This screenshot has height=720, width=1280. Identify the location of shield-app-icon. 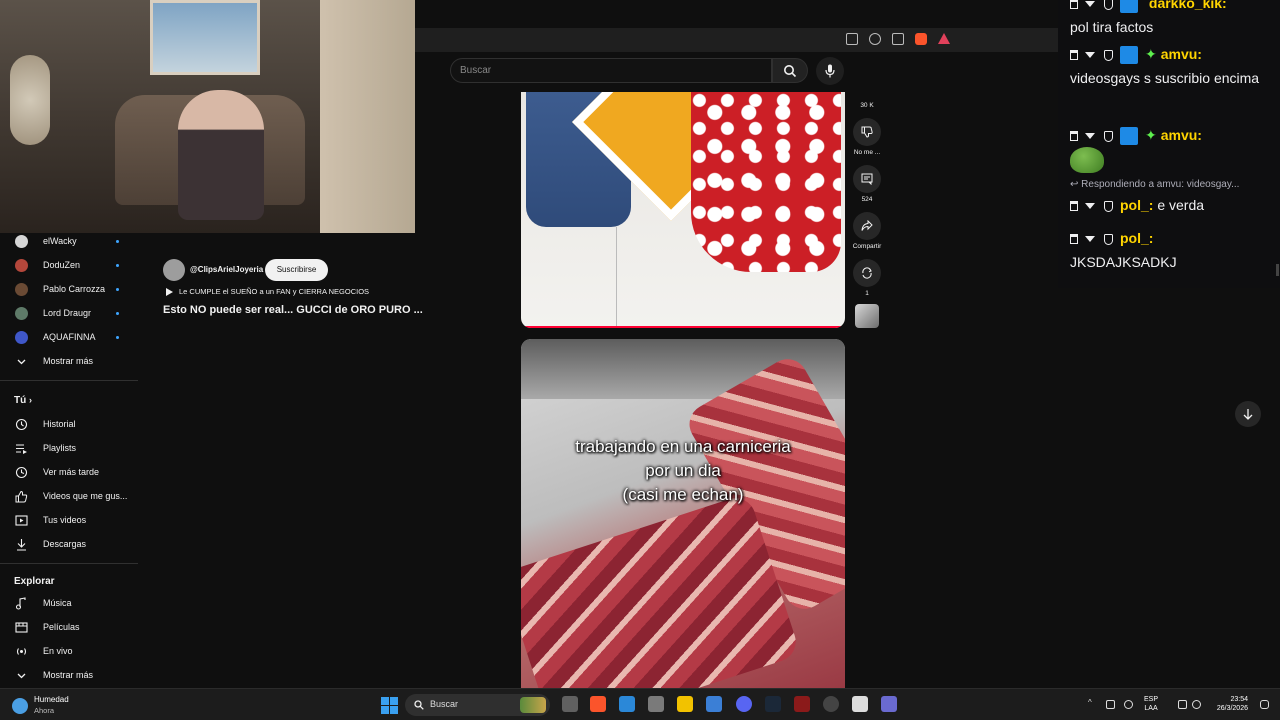
(802, 704).